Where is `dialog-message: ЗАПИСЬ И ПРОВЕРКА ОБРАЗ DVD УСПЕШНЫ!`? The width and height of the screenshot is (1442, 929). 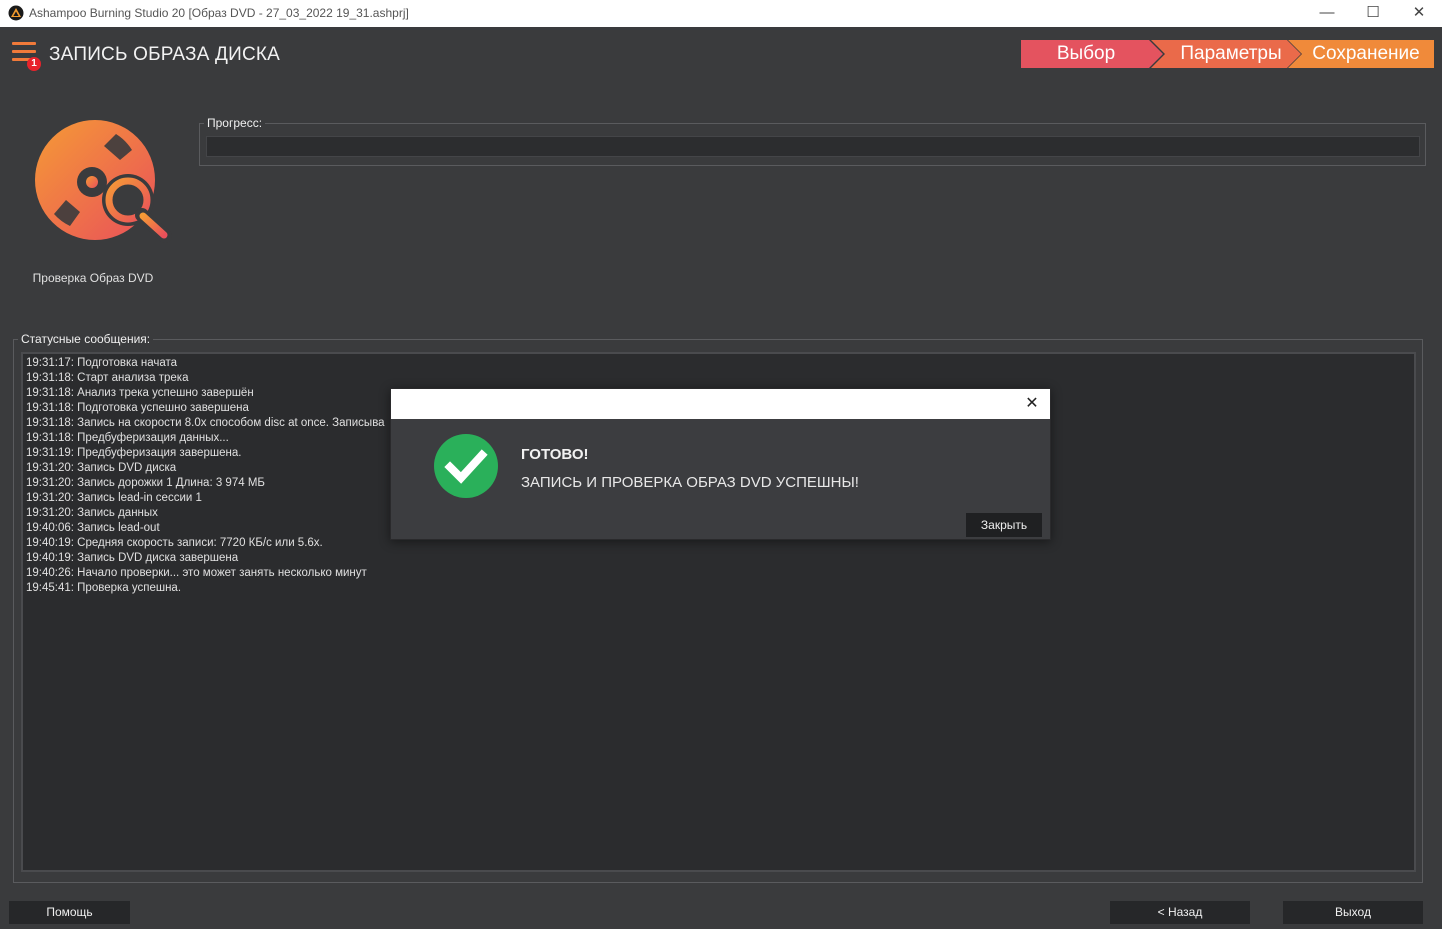
dialog-message: ЗАПИСЬ И ПРОВЕРКА ОБРАЗ DVD УСПЕШНЫ! is located at coordinates (690, 482).